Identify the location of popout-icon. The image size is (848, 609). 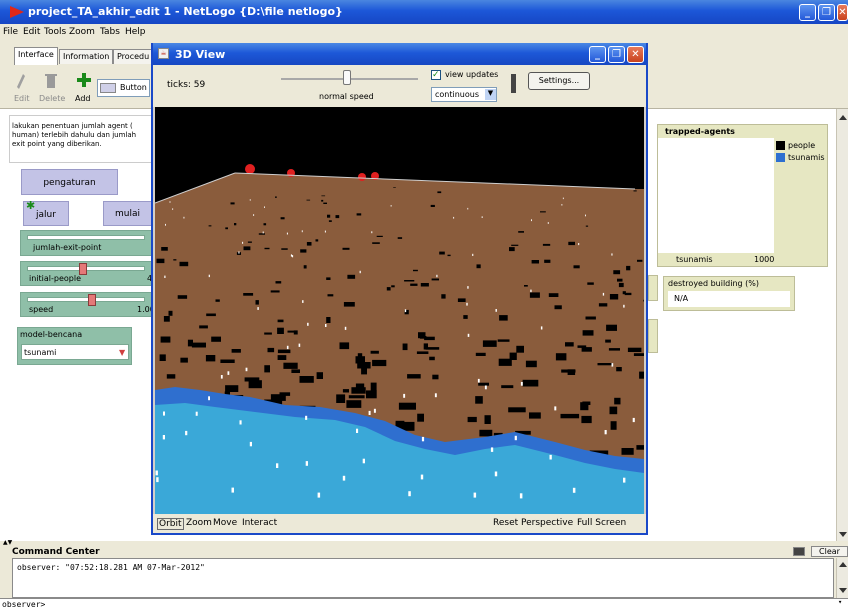
(799, 551).